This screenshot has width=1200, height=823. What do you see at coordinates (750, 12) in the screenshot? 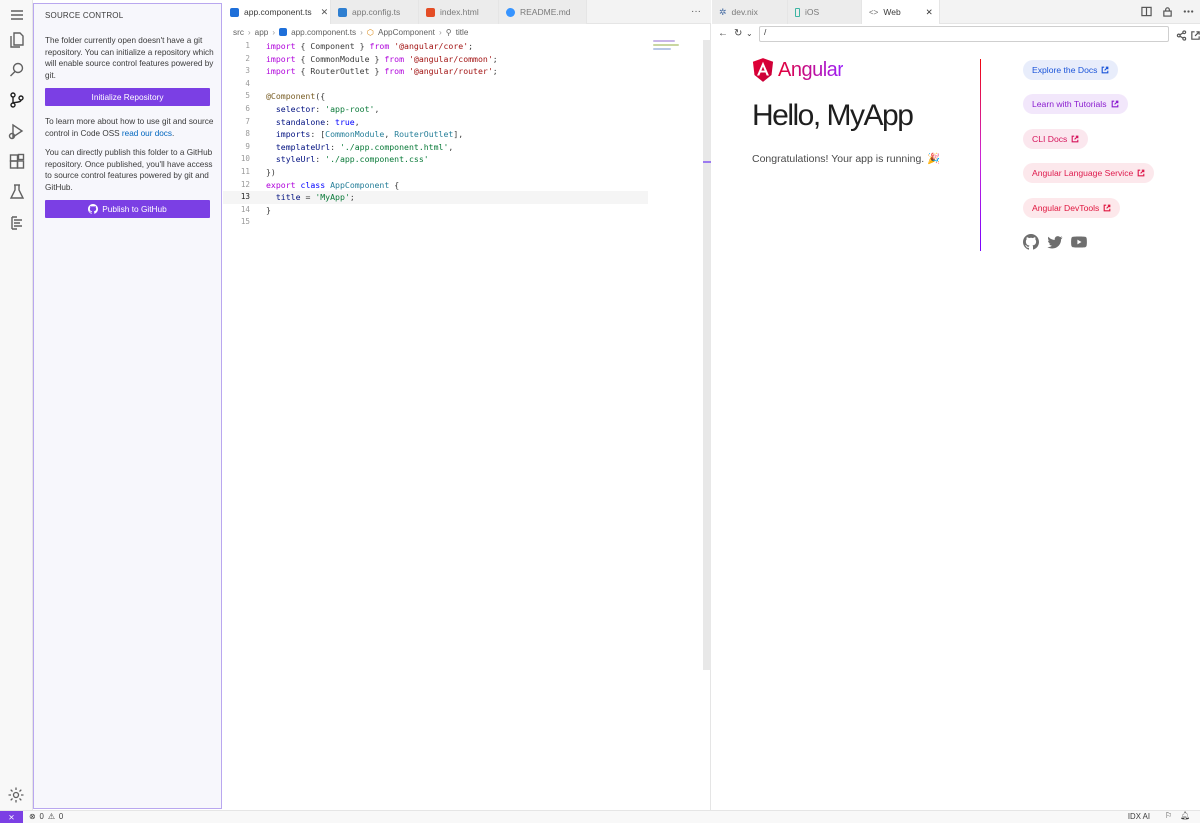
I see `tab-dev-nix: ✲ dev.nix` at bounding box center [750, 12].